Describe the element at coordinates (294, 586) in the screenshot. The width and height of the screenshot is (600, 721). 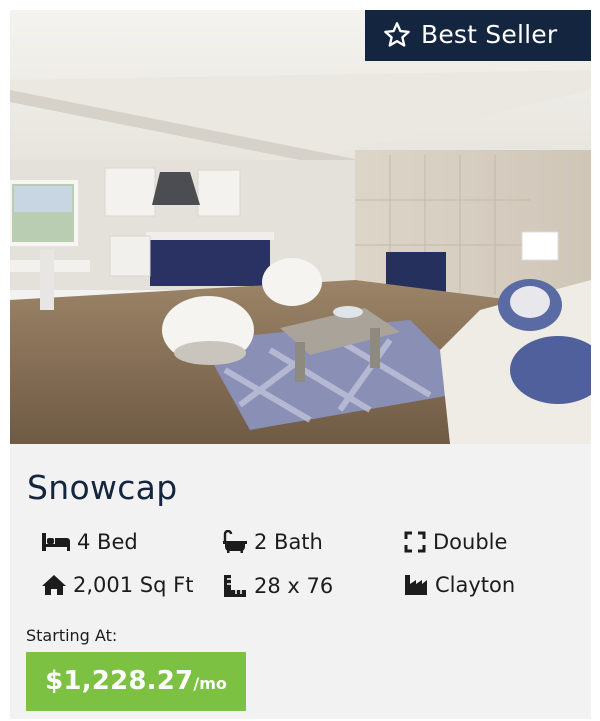
I see `spec-dimensions-text: 28 x 76` at that location.